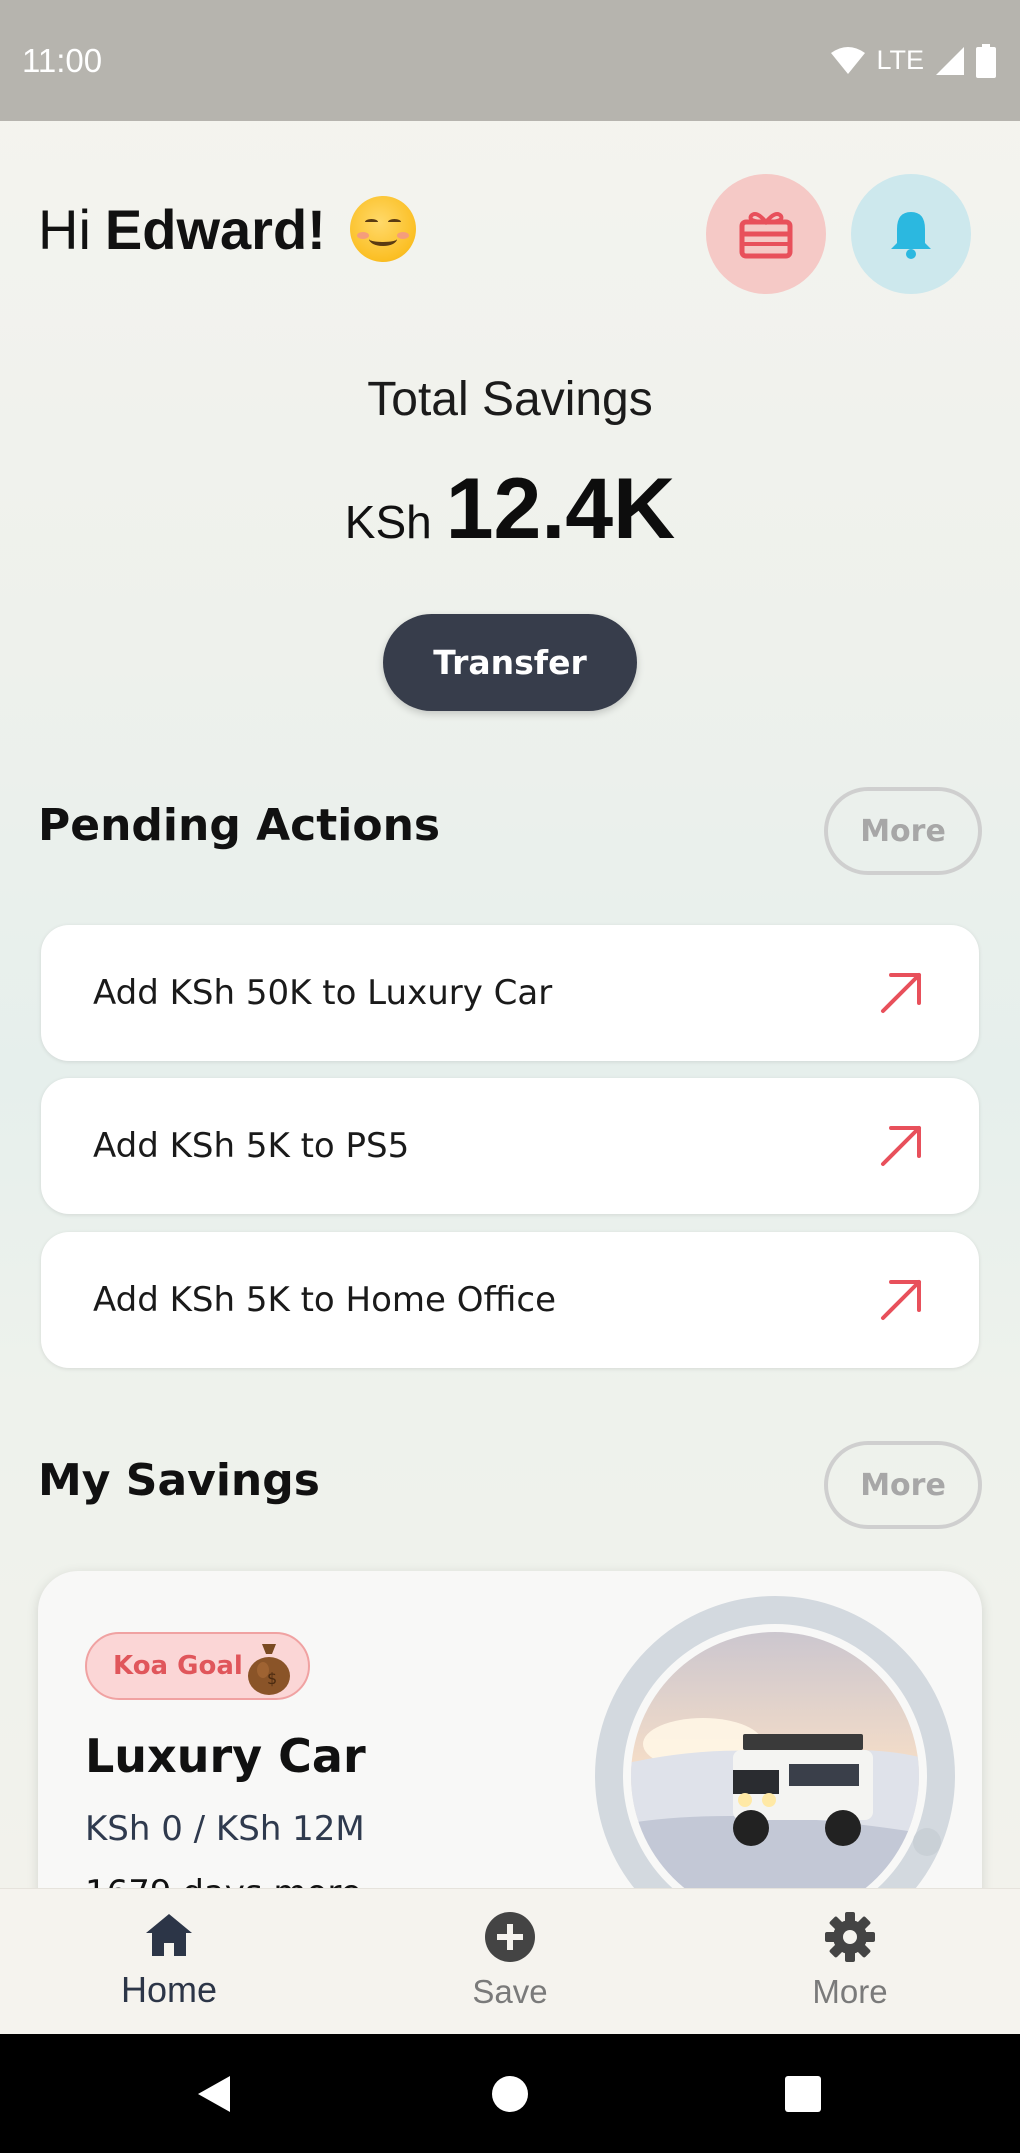 The image size is (1020, 2153). I want to click on plus-circle-icon, so click(510, 1937).